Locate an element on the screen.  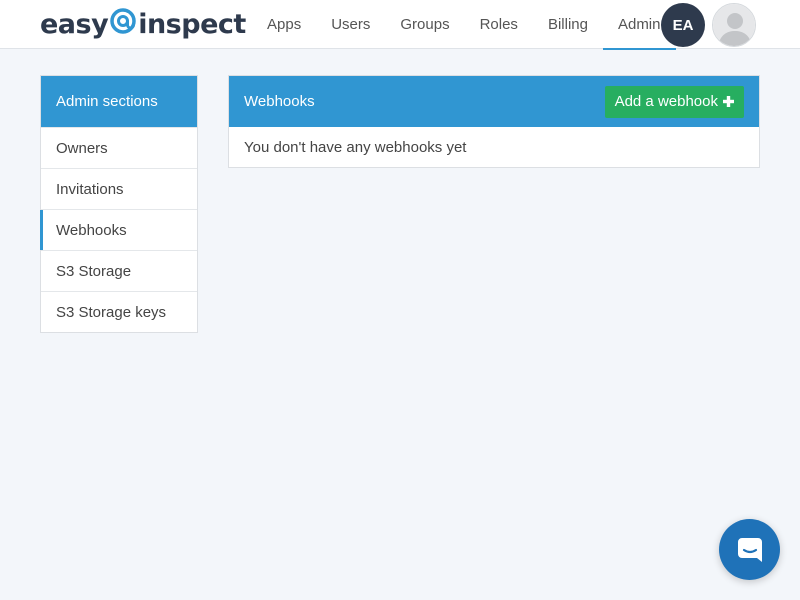
nav-item-roles: Roles is located at coordinates (499, 24).